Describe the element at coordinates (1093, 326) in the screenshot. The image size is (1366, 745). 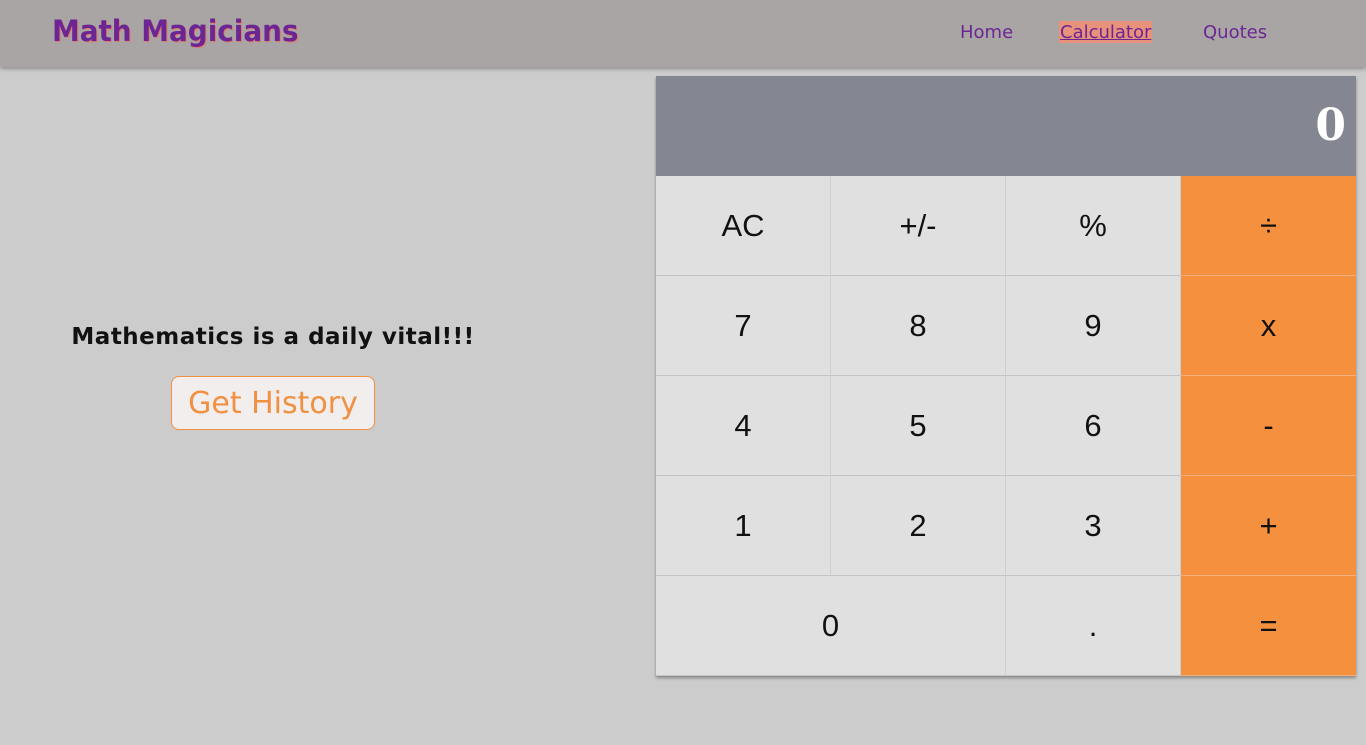
I see `key-9: 9` at that location.